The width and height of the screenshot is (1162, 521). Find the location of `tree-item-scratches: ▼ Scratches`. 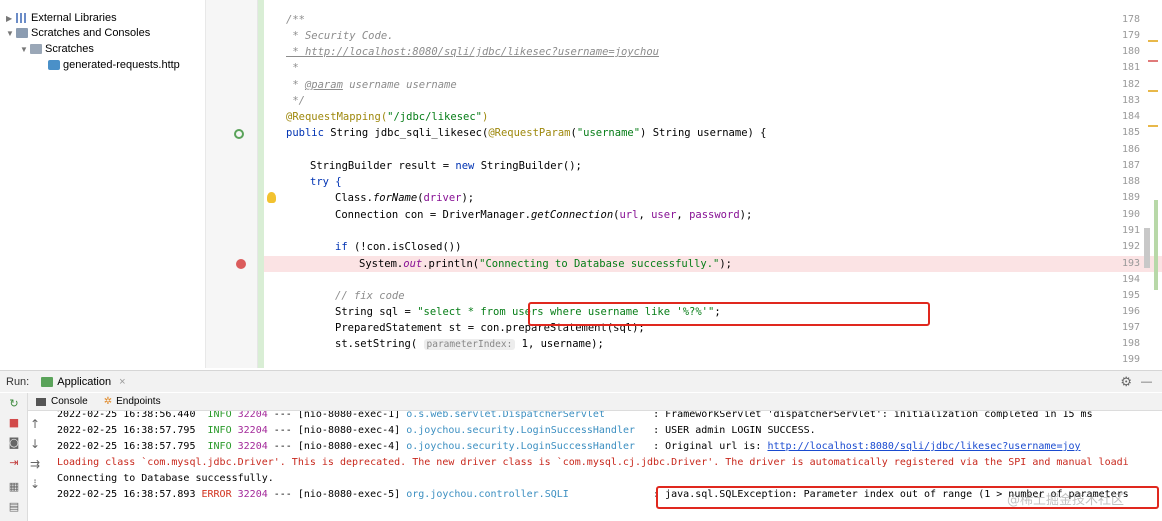

tree-item-scratches: ▼ Scratches is located at coordinates (57, 49).